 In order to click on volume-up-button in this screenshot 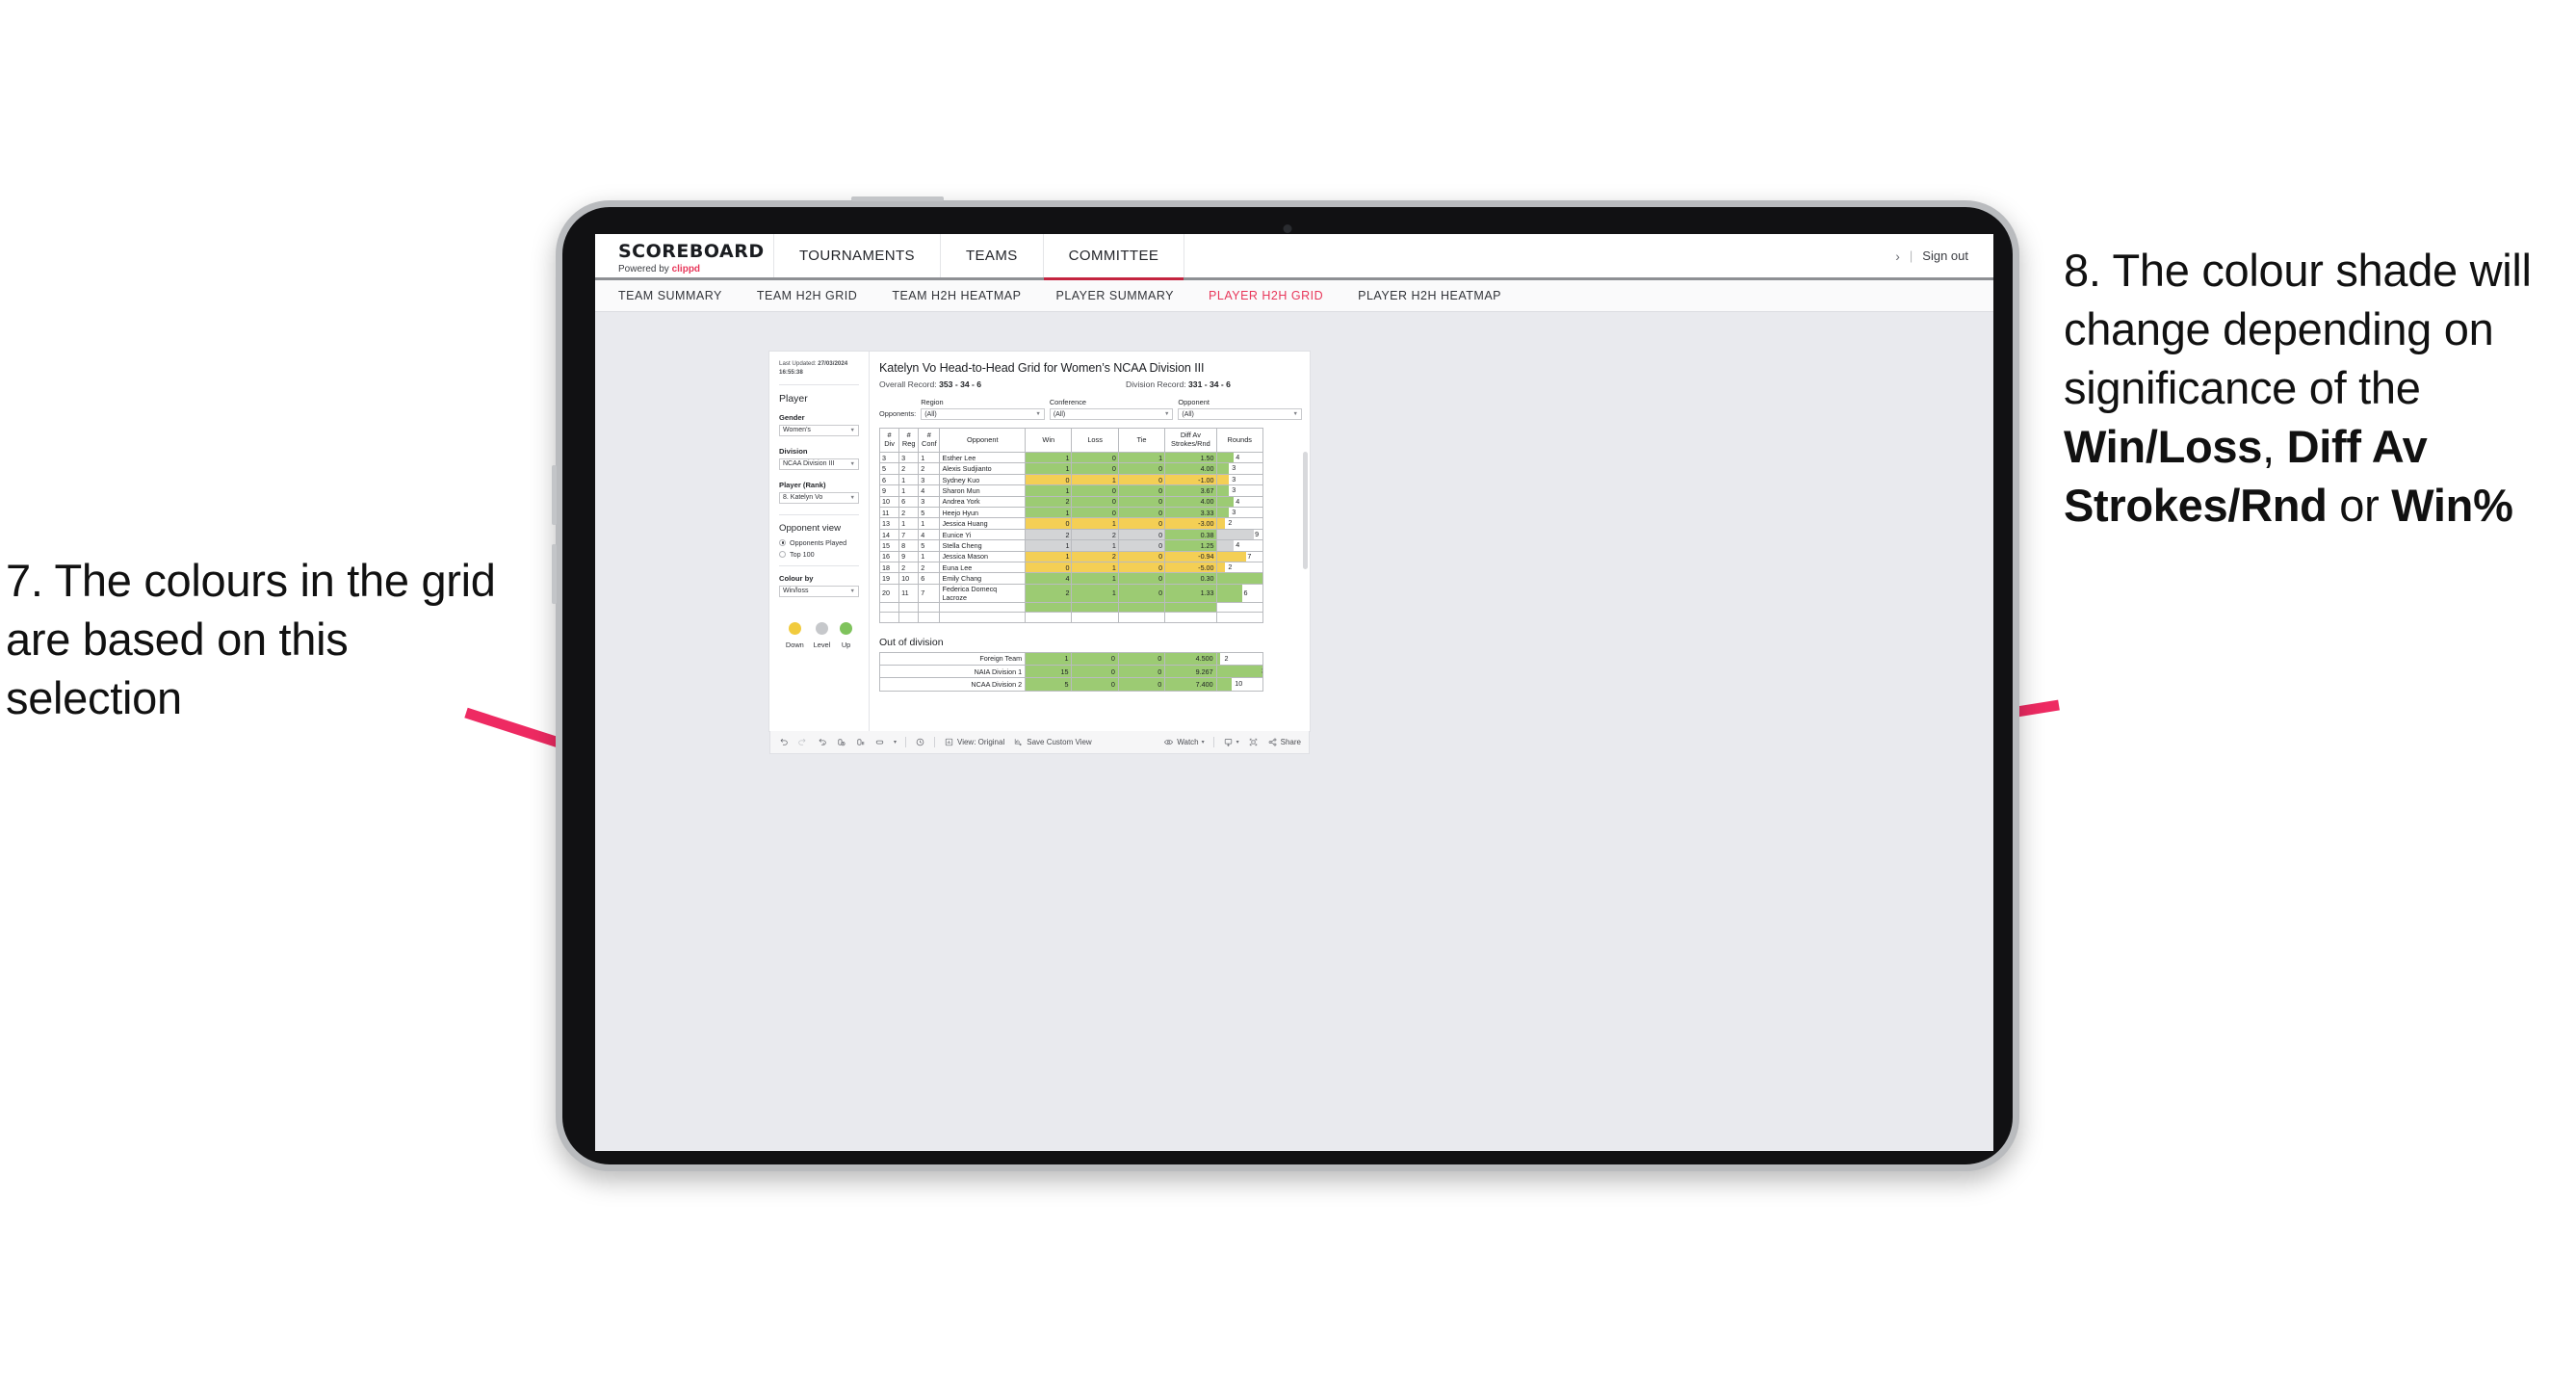, I will do `click(554, 495)`.